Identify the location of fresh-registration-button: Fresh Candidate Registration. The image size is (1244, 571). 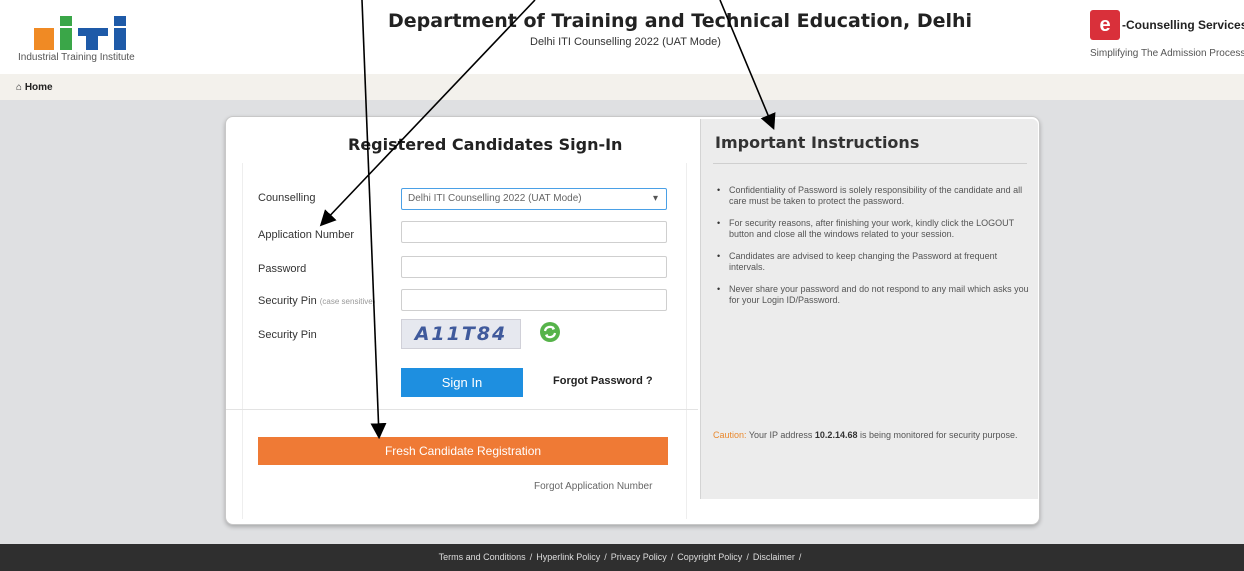
(463, 451).